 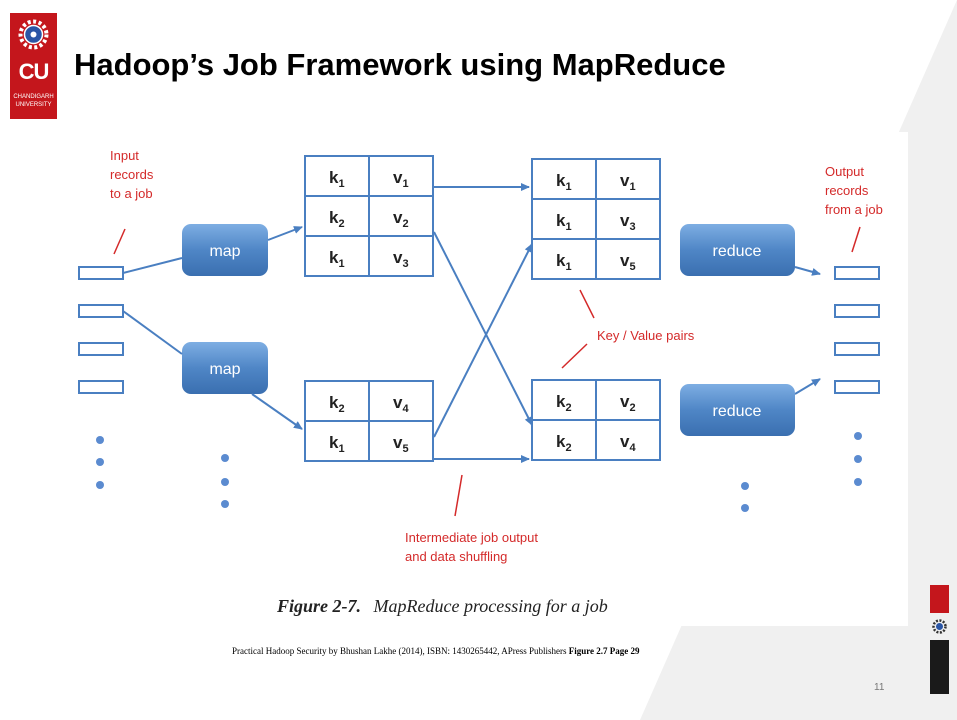 What do you see at coordinates (596, 219) in the screenshot?
I see `reduce-input-table-1: k1 v1k1 v3k1 v5` at bounding box center [596, 219].